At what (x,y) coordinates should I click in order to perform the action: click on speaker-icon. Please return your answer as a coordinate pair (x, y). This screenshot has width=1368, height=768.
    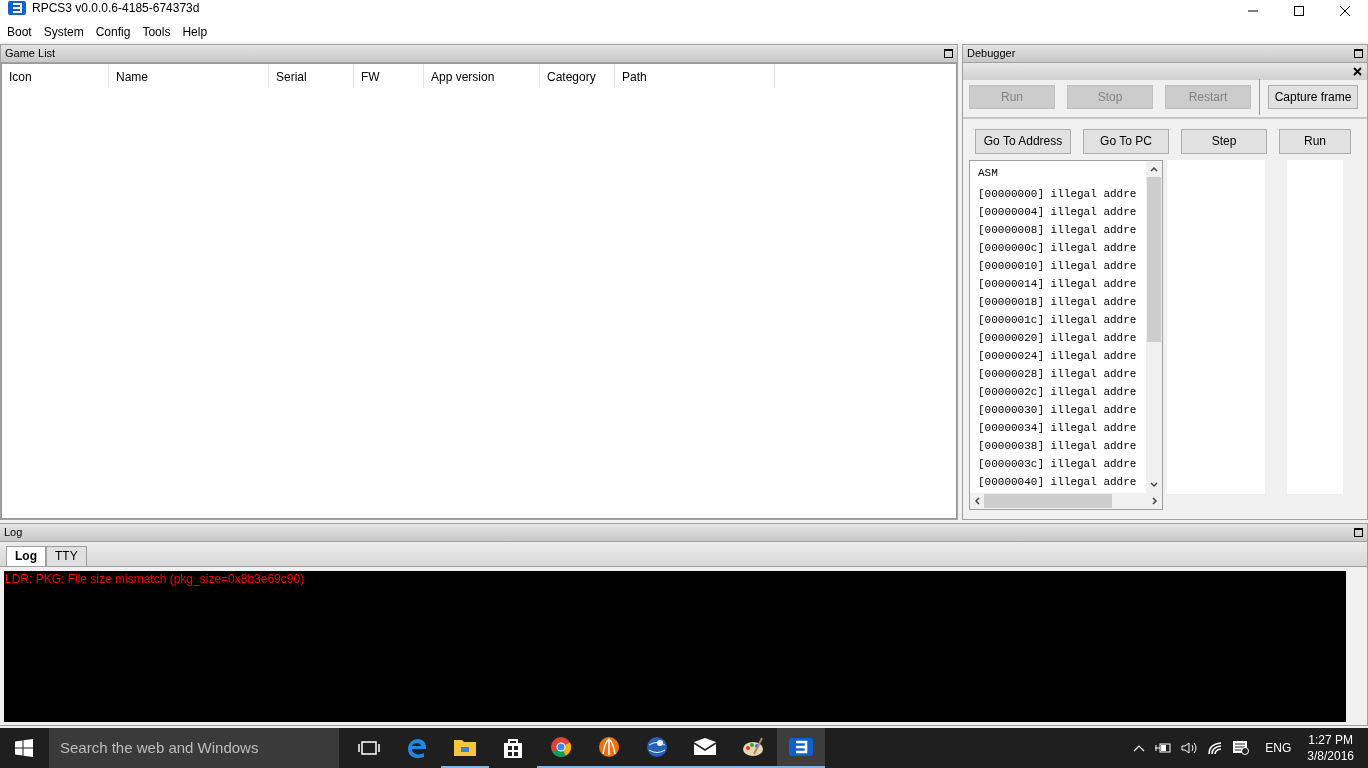
    Looking at the image, I should click on (1189, 748).